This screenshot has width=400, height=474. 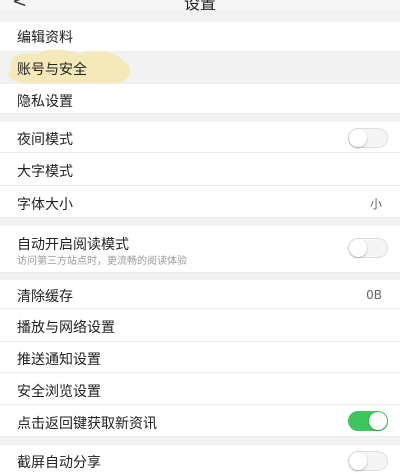 I want to click on settings-row-auto-reading-mode: 自动开启阅读模式 访问第三方站点时，更流畅的阅读体验, so click(x=200, y=249).